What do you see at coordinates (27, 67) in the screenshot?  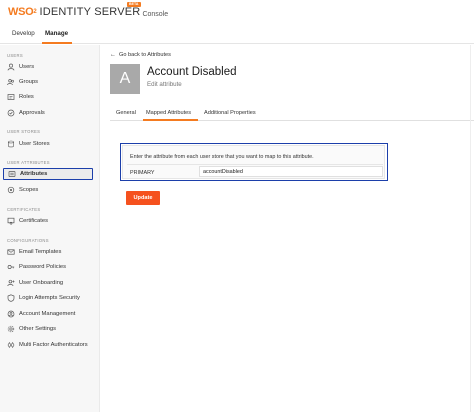 I see `sidebar-item-label: Users` at bounding box center [27, 67].